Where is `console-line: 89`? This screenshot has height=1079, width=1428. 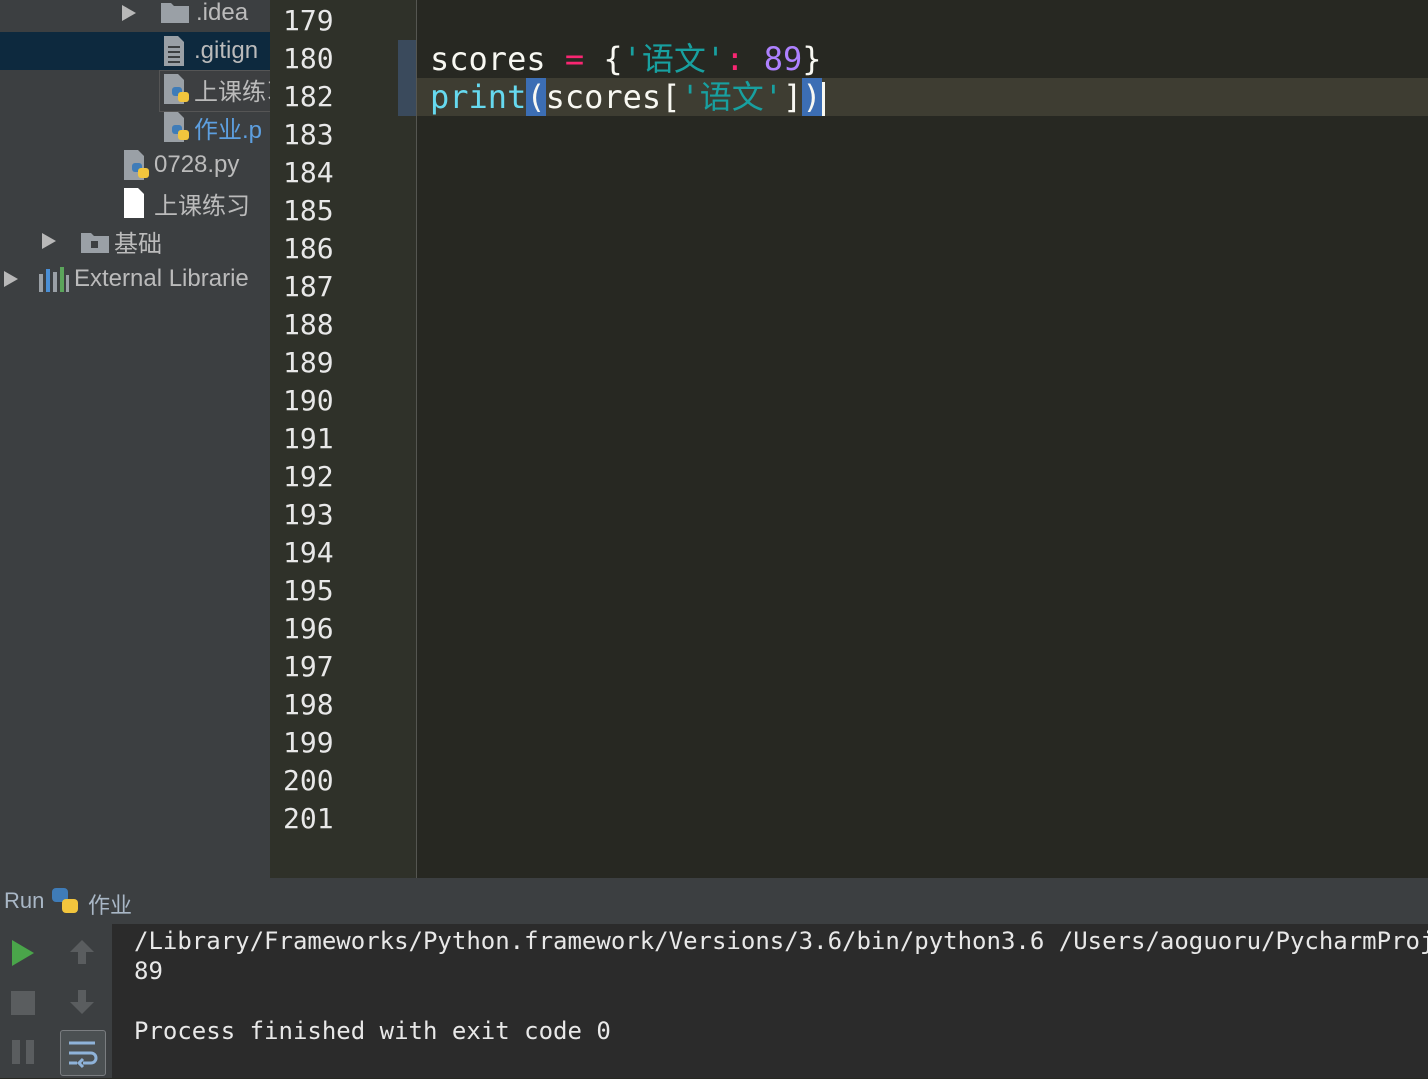
console-line: 89 is located at coordinates (148, 971).